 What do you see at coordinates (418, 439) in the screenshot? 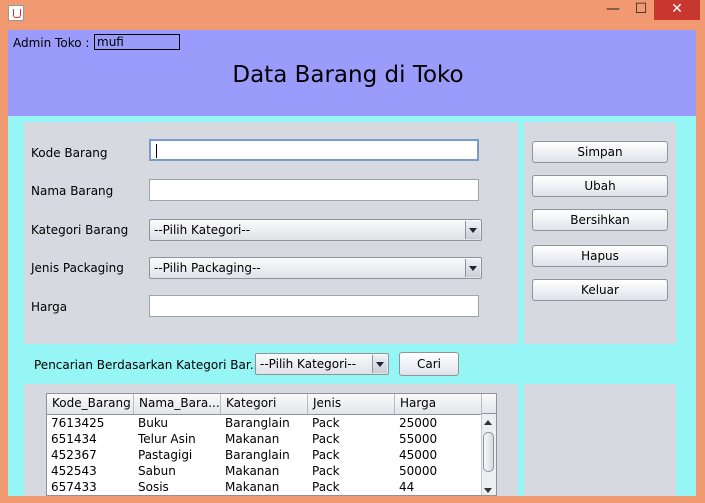
I see `table-cell: 55000` at bounding box center [418, 439].